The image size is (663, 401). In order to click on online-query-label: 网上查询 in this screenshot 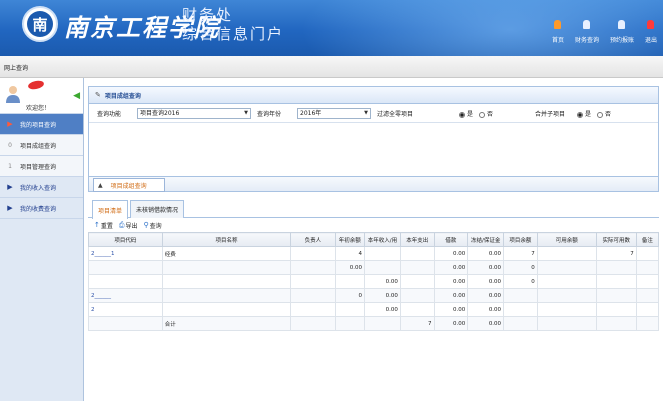, I will do `click(16, 67)`.